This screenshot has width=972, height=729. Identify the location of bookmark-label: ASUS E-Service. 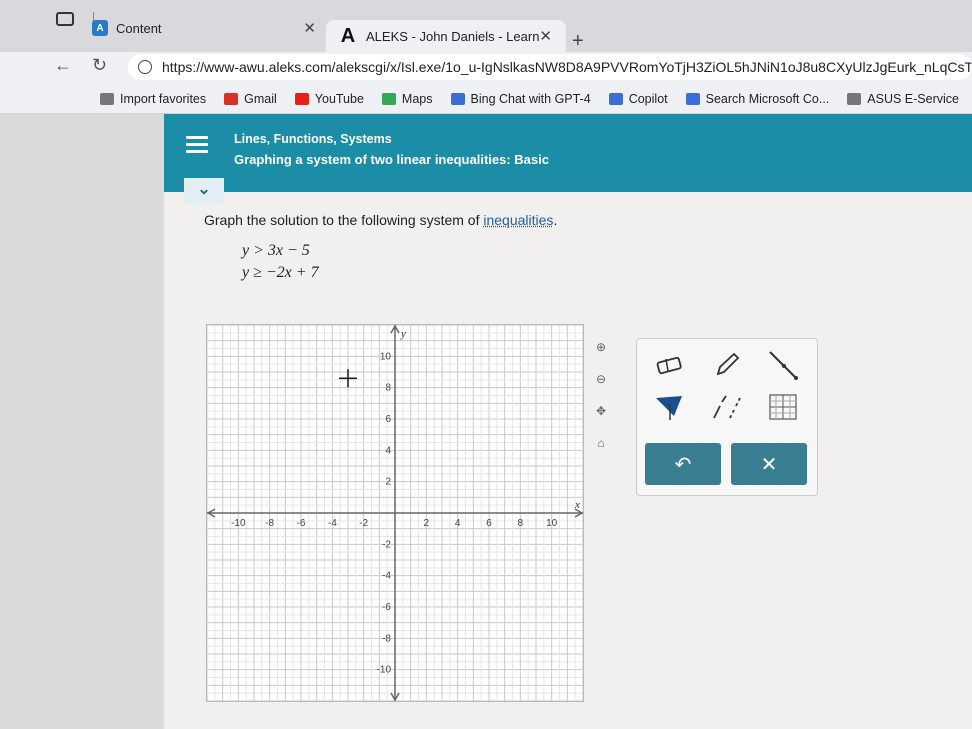
(913, 98).